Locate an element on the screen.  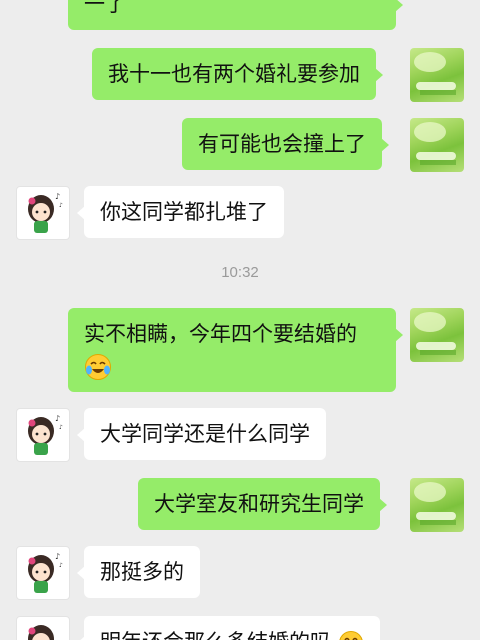
message-text: 我十一也有两个婚礼要参加 is located at coordinates (234, 74).